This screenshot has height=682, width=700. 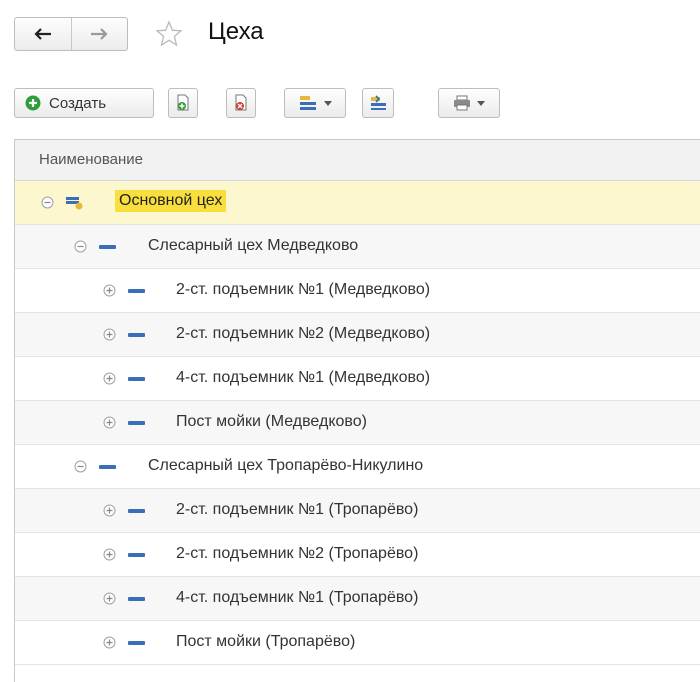 I want to click on move-to-group-icon, so click(x=378, y=102).